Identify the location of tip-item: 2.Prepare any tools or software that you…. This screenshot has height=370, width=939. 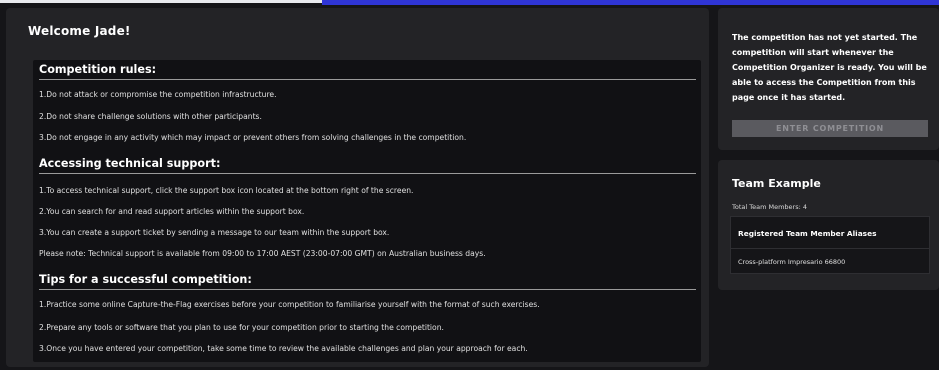
(241, 327).